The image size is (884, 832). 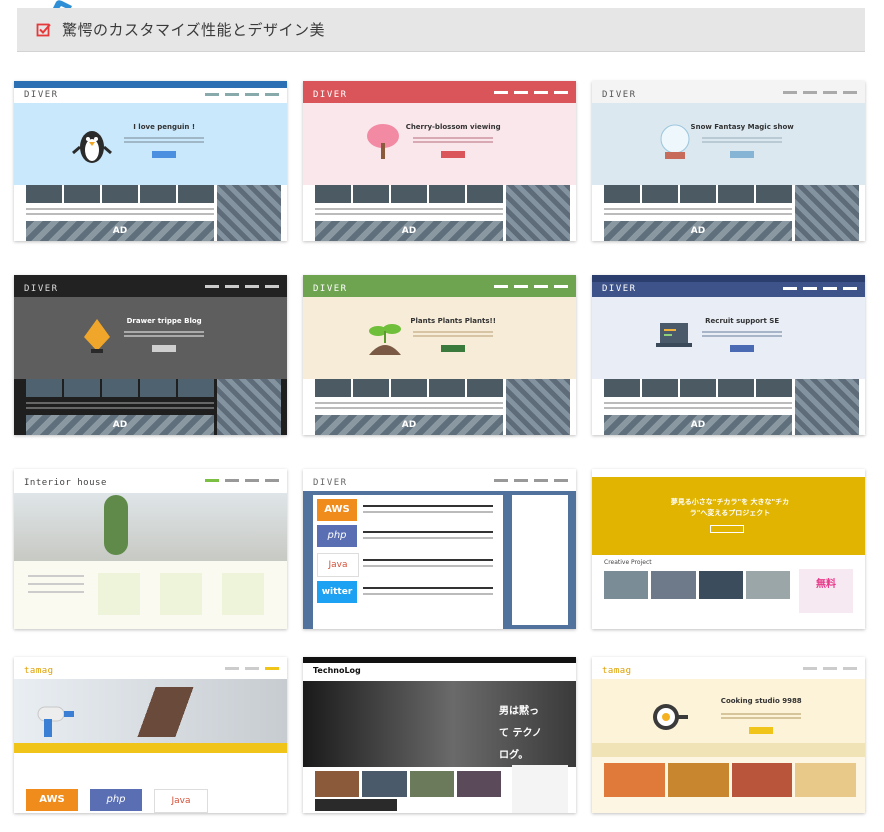 What do you see at coordinates (194, 30) in the screenshot?
I see `section-heading-text: 驚愕のカスタマイズ性能とデザイン美` at bounding box center [194, 30].